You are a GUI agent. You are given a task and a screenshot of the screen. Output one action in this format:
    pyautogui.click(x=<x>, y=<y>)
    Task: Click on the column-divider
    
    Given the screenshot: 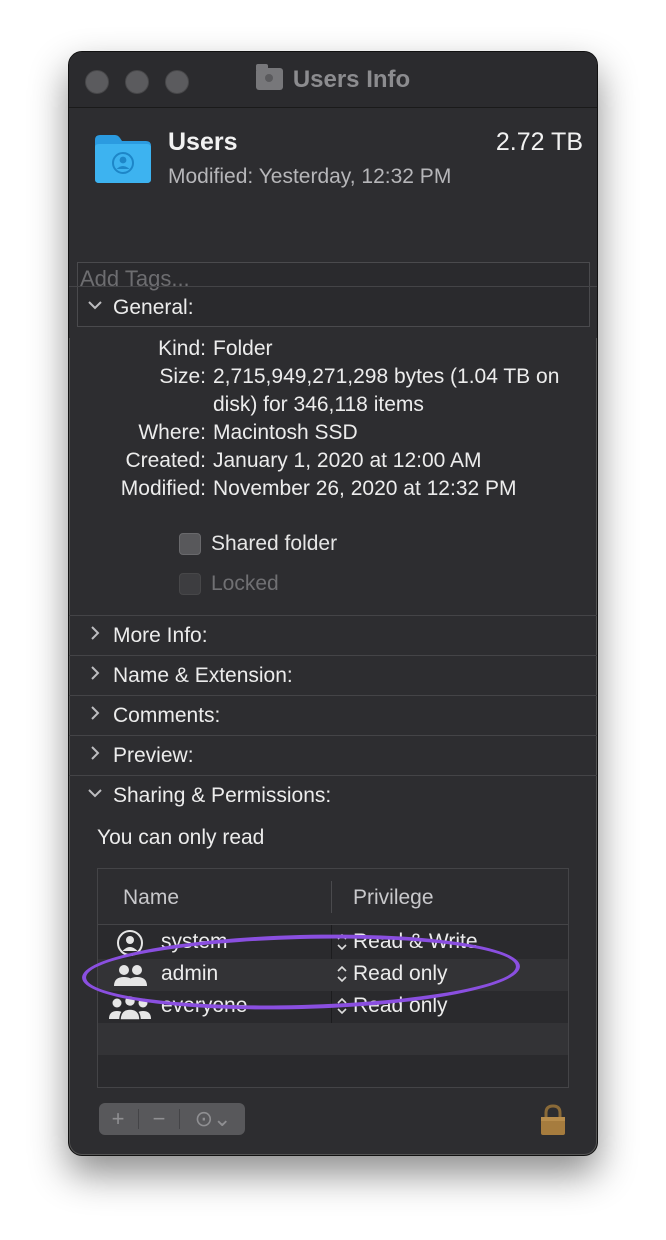 What is the action you would take?
    pyautogui.click(x=331, y=897)
    